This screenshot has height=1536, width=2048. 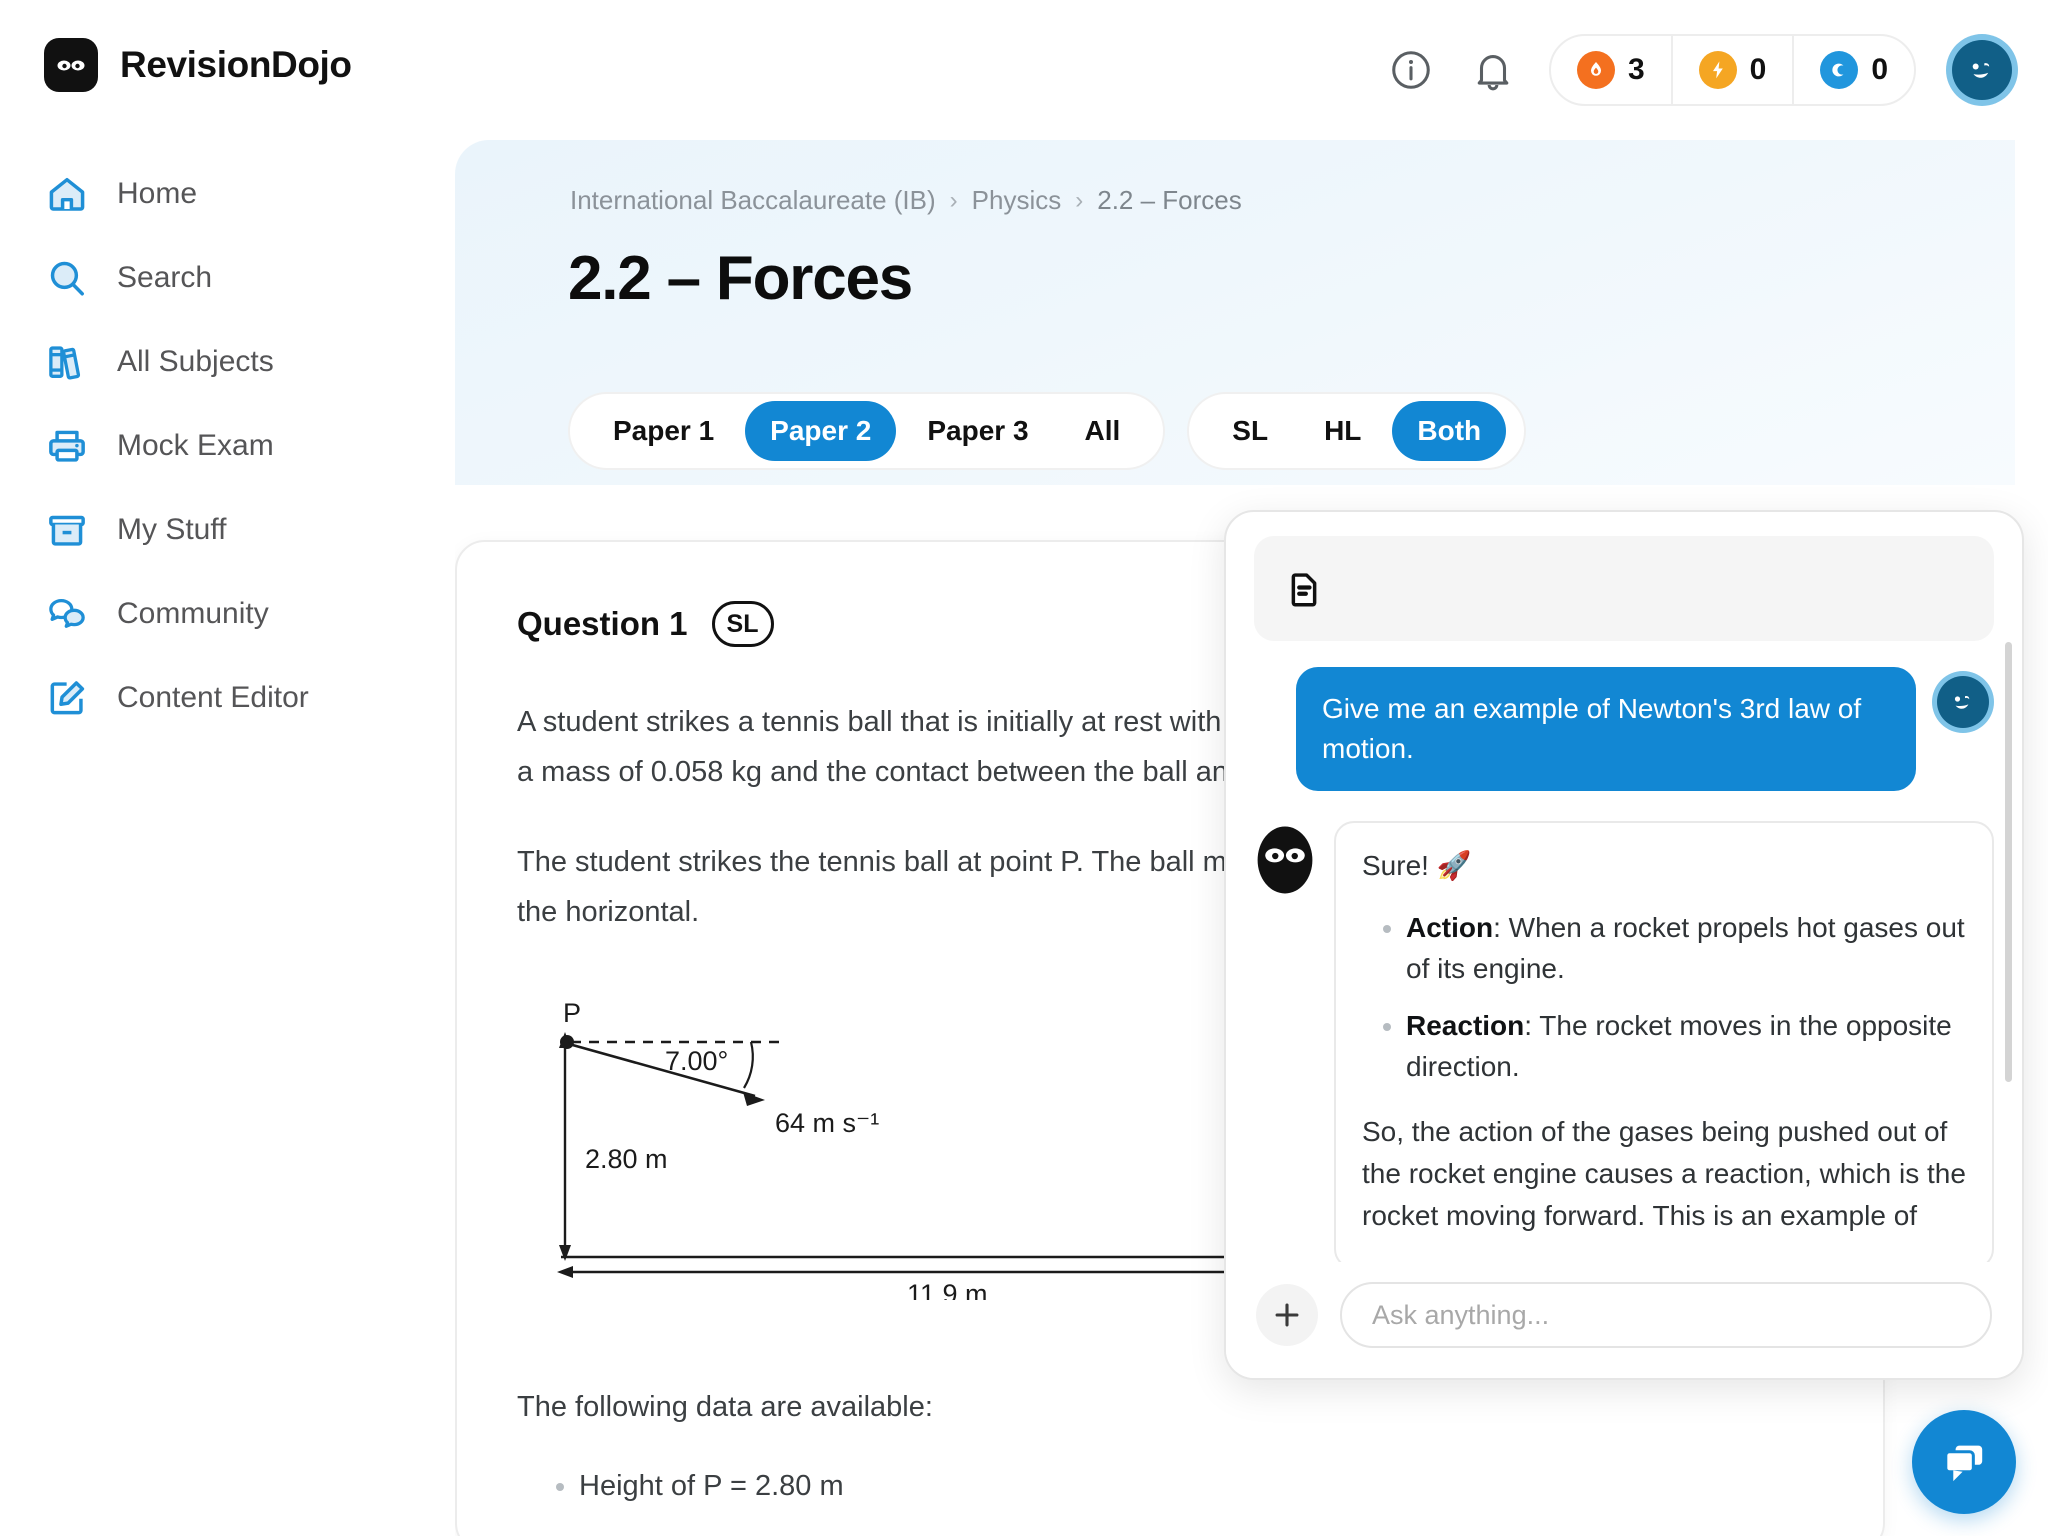 What do you see at coordinates (740, 278) in the screenshot?
I see `page-title: 2.2 – Forces` at bounding box center [740, 278].